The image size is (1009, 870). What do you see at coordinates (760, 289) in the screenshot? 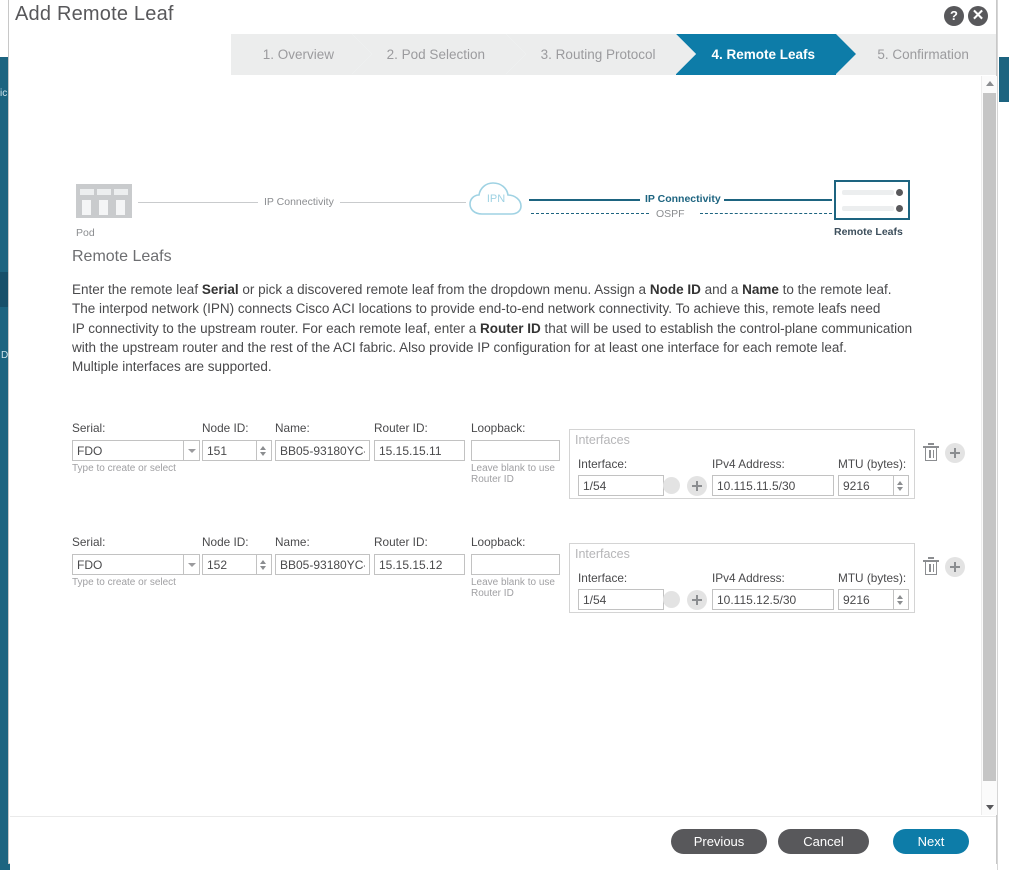
I see `desc-name-bold: Name` at bounding box center [760, 289].